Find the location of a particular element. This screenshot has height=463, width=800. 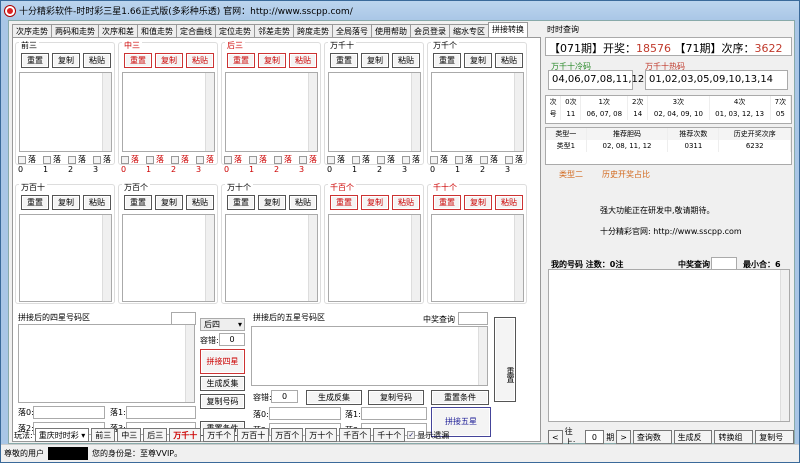

five-tolerance-input: 0 is located at coordinates (284, 396).